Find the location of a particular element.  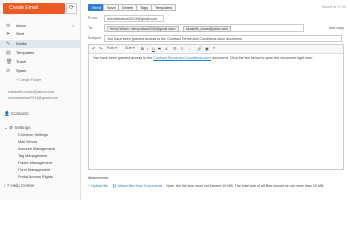

folder-drafts: ✎ Drafts is located at coordinates (40, 44).